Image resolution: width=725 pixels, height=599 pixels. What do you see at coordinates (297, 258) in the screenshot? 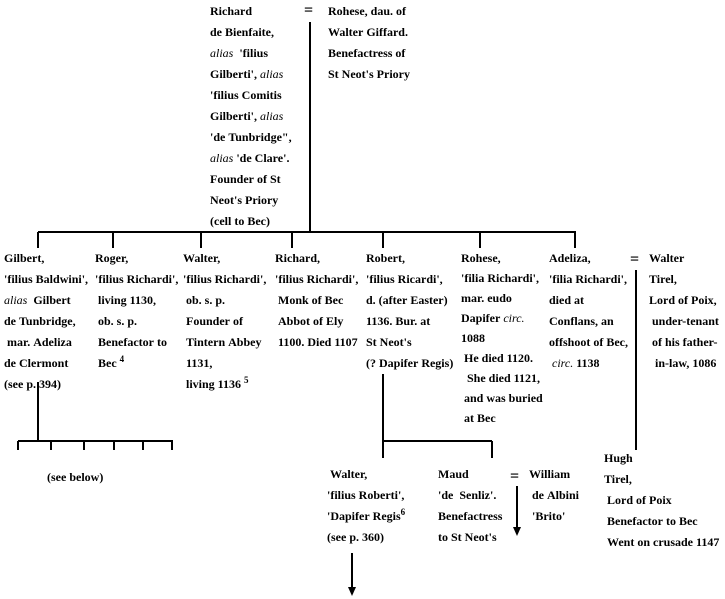
I see `text-segment: Richard,` at bounding box center [297, 258].